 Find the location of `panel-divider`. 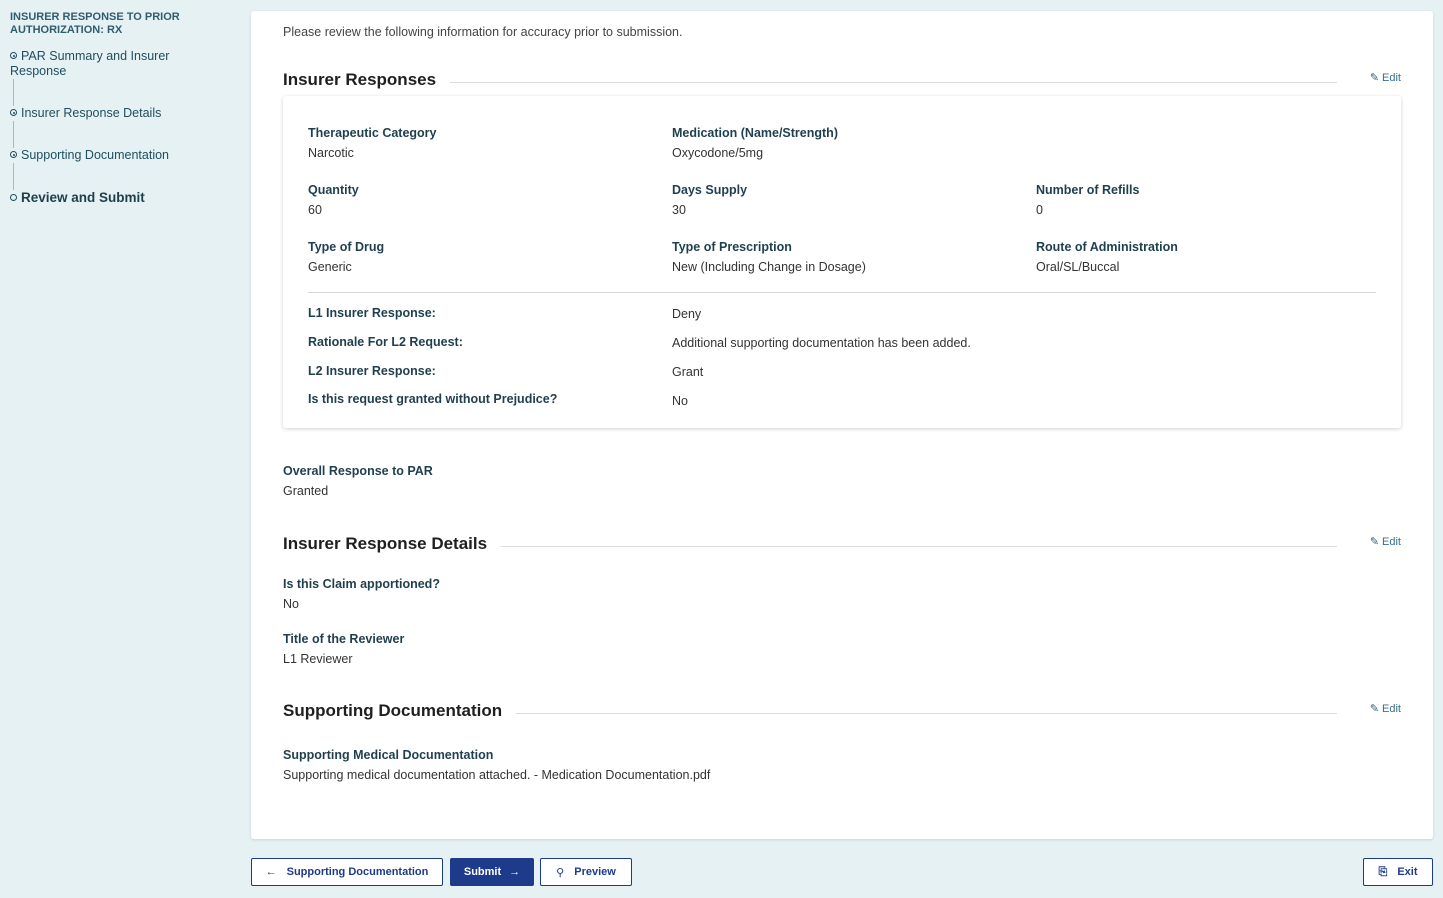

panel-divider is located at coordinates (842, 292).